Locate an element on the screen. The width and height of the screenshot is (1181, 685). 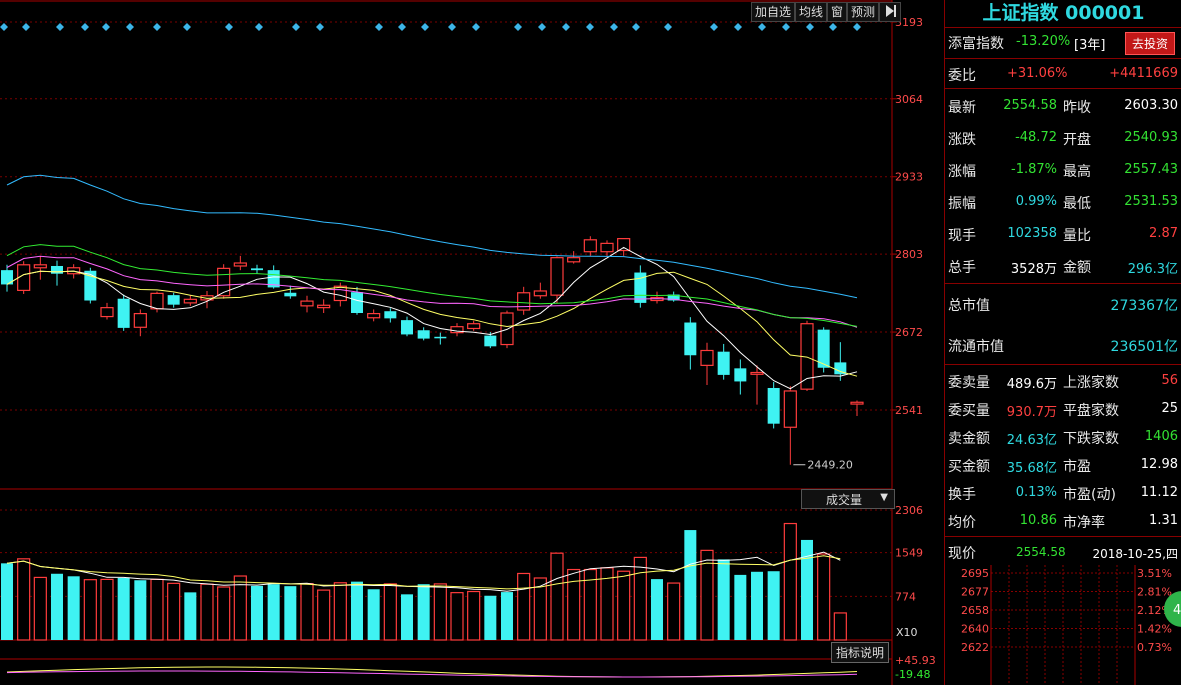
order-value: 10.86 is located at coordinates (1038, 520).